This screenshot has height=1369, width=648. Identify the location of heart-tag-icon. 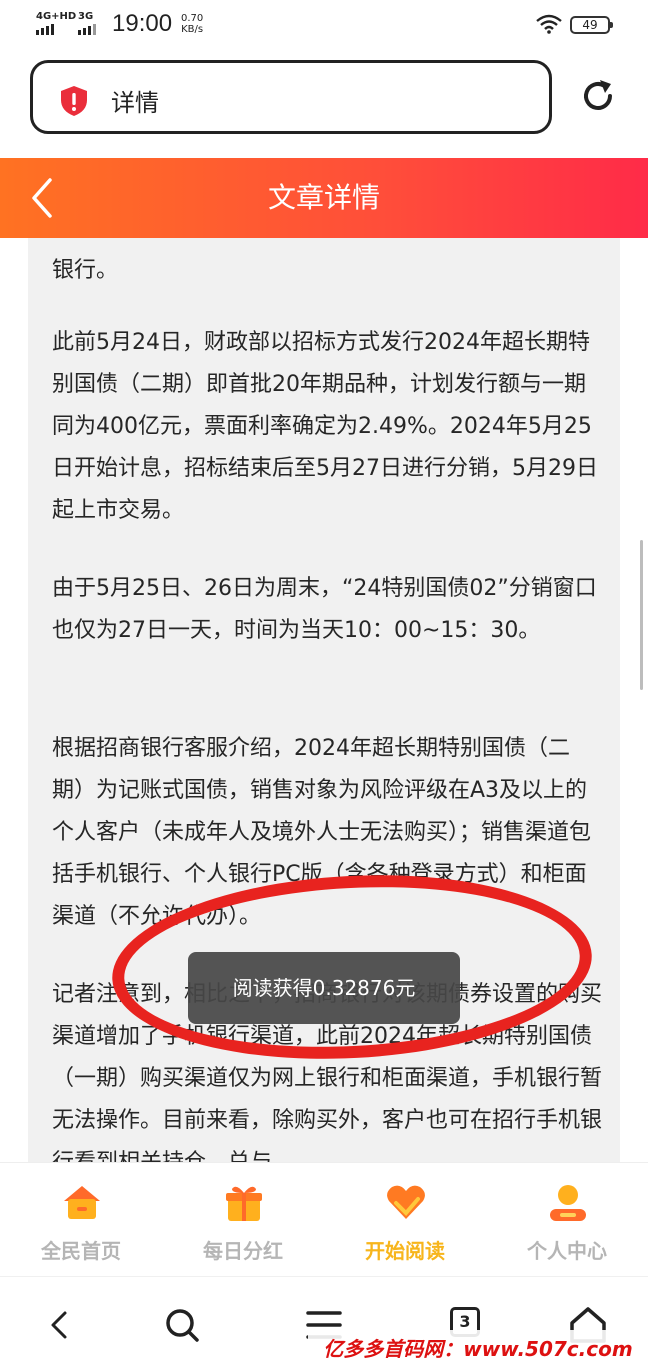
(406, 1202).